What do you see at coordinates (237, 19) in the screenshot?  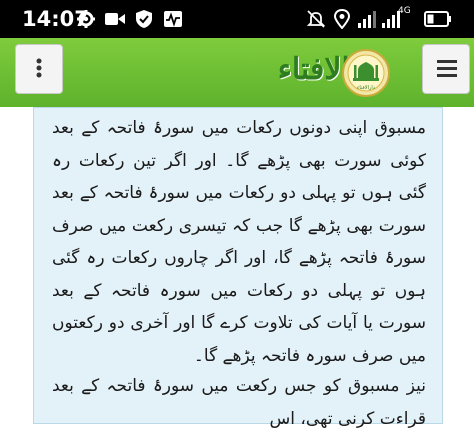 I see `status-bar: 14:07 4G` at bounding box center [237, 19].